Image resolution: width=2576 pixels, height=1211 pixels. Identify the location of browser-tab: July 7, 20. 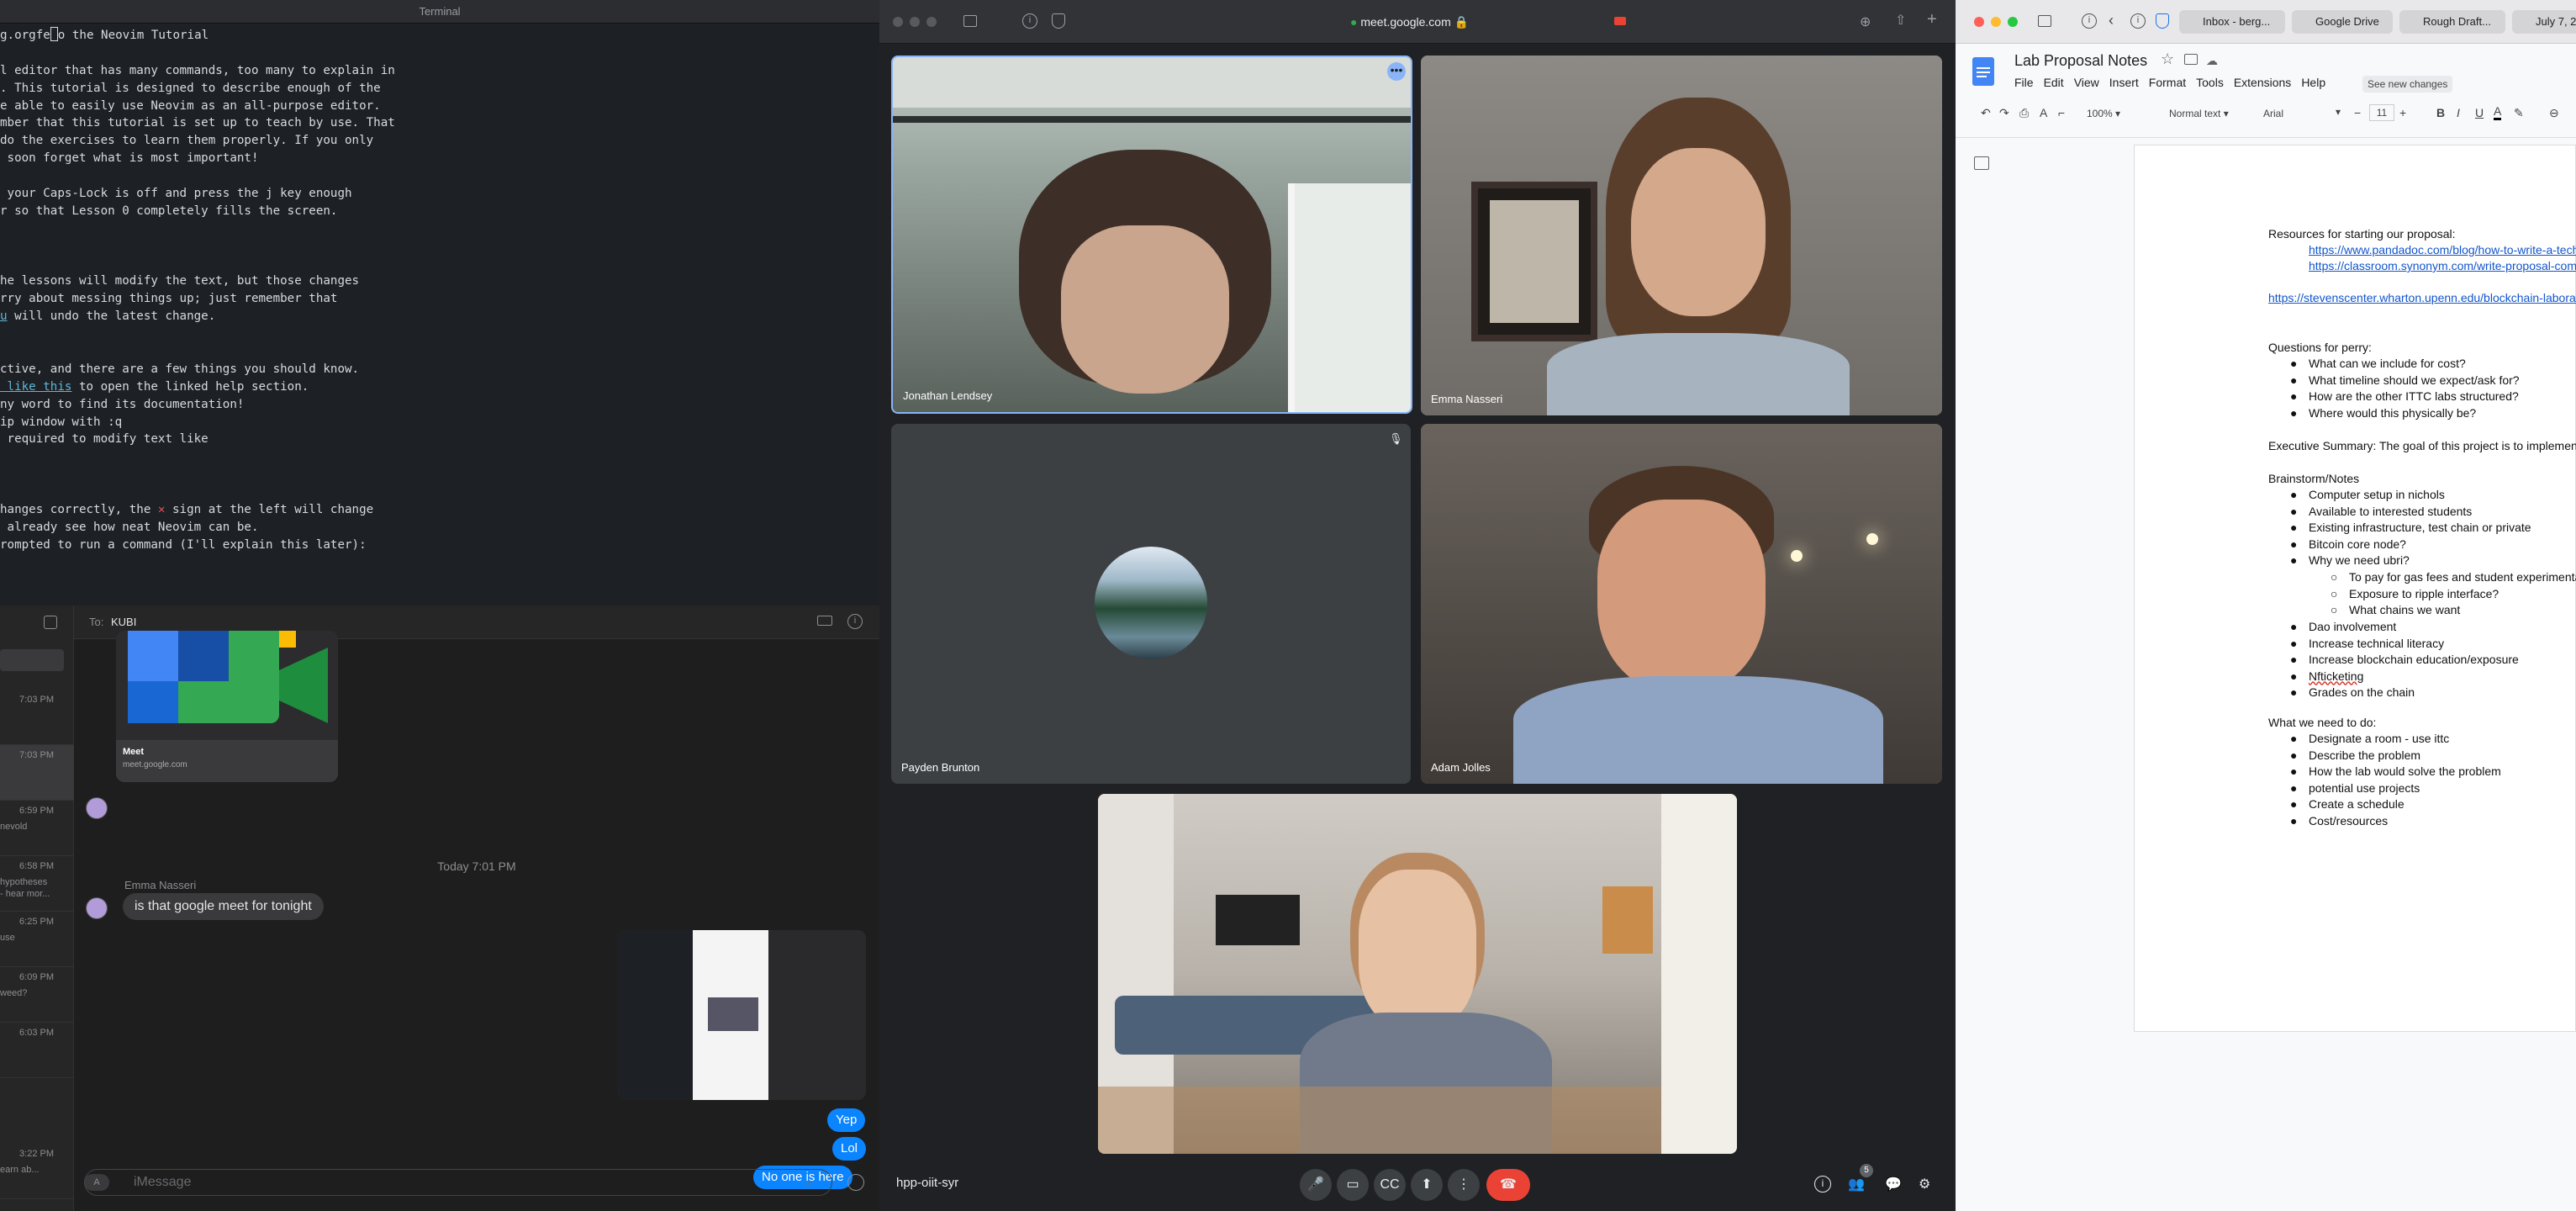
(2544, 22).